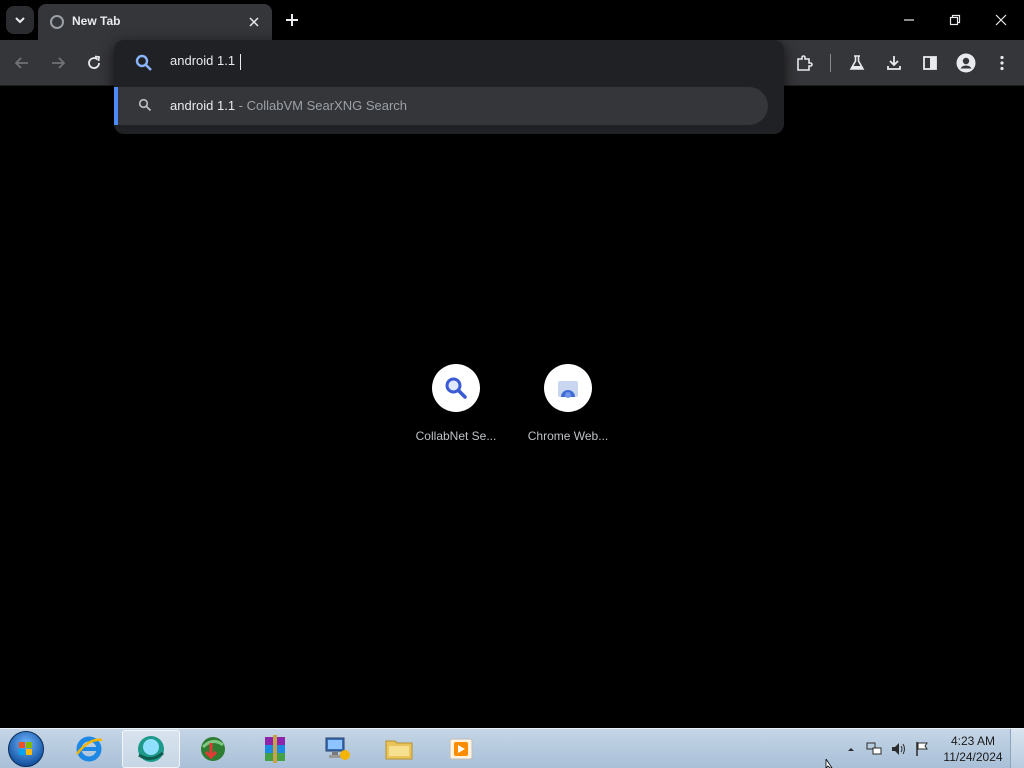 The image size is (1024, 768). I want to click on kebab-menu-icon, so click(1002, 63).